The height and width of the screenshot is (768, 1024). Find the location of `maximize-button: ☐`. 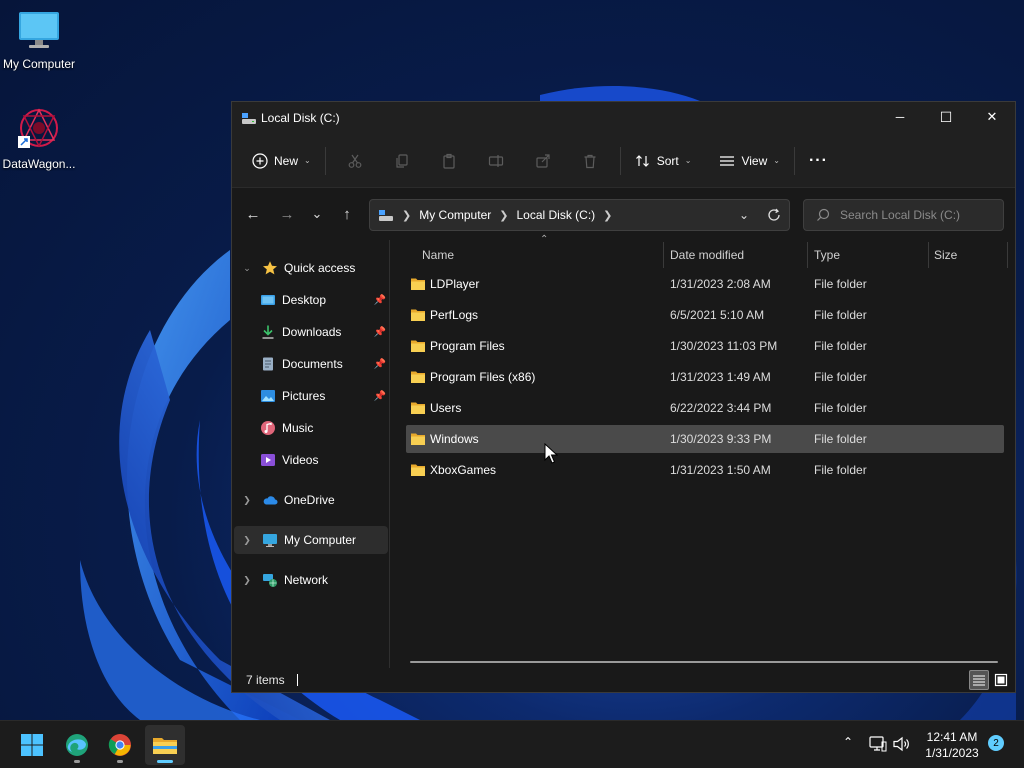

maximize-button: ☐ is located at coordinates (946, 117).